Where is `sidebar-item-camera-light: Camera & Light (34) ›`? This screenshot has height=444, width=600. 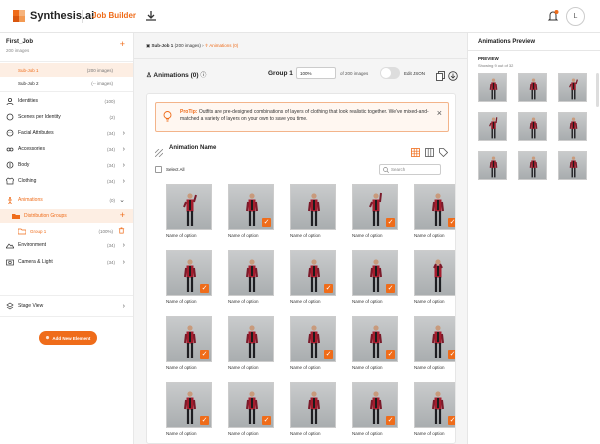 sidebar-item-camera-light: Camera & Light (34) › is located at coordinates (66, 262).